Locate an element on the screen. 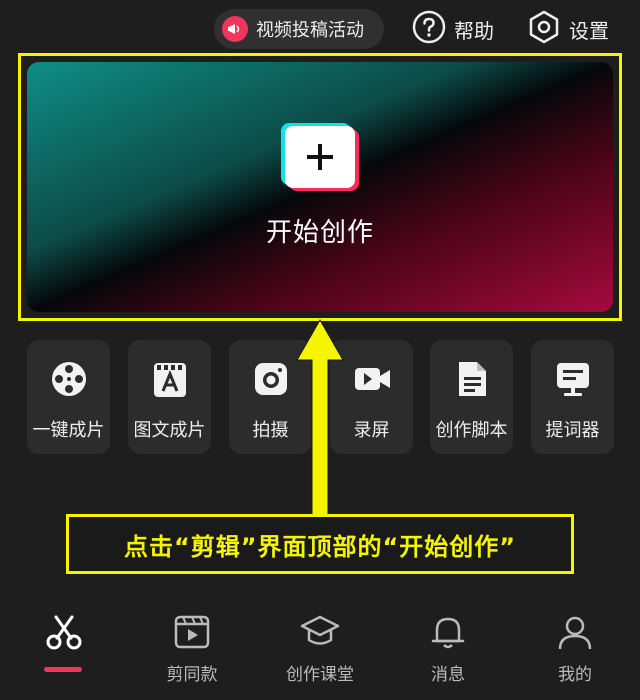 Image resolution: width=640 pixels, height=700 pixels. start-creating-label: 开始创作 is located at coordinates (319, 233).